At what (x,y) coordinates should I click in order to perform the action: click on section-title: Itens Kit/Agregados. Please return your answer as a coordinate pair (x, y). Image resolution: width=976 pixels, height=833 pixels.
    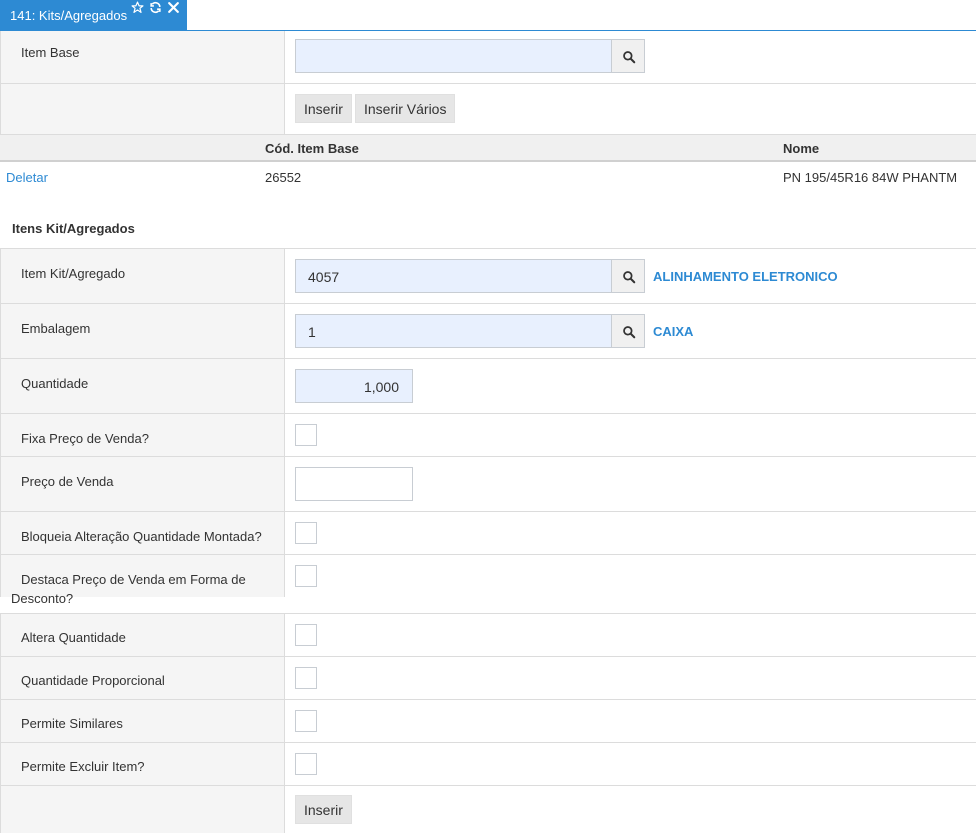
    Looking at the image, I should click on (73, 228).